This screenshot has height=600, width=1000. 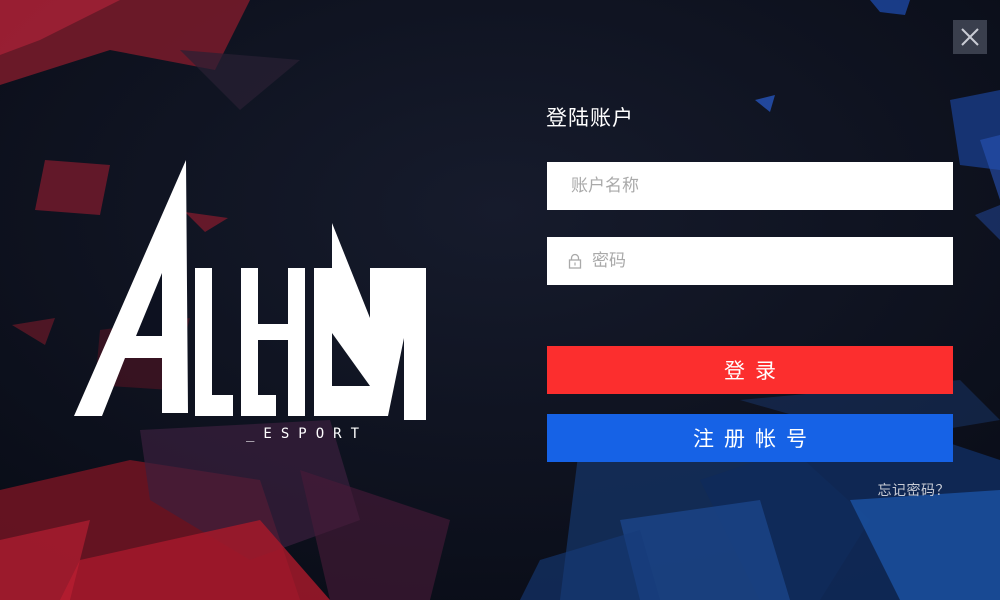 I want to click on username-field, so click(x=750, y=186).